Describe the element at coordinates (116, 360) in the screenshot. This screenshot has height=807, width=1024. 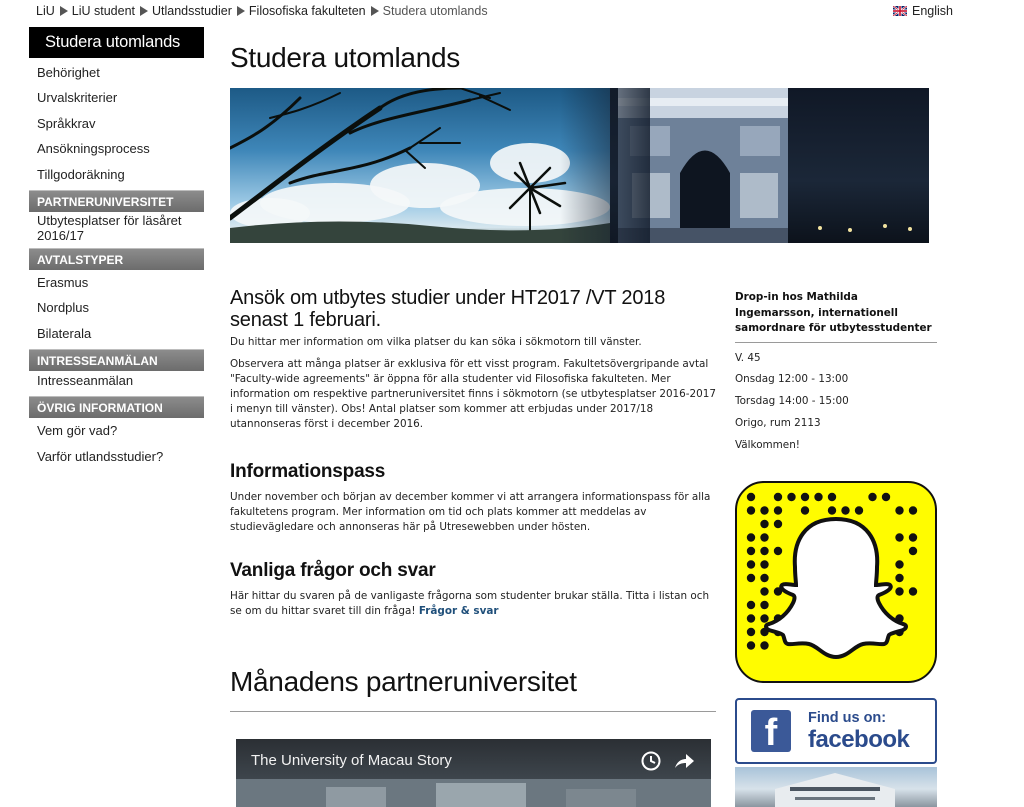
I see `sidebar-heading-intresseanmalan: INTRESSEANMÄLAN` at that location.